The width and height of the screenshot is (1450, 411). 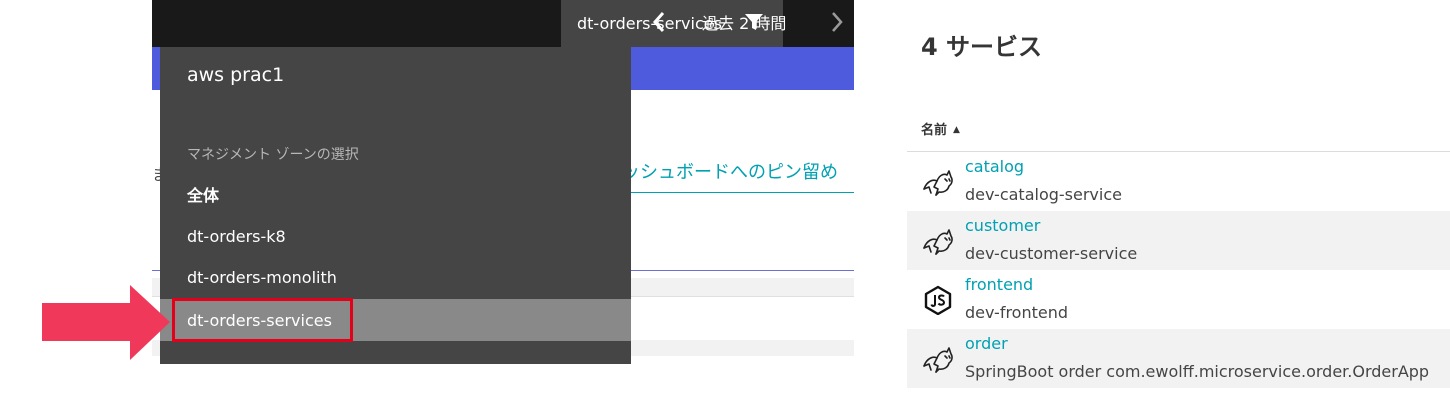 I want to click on zone-item-label: dt-orders-monolith, so click(x=262, y=277).